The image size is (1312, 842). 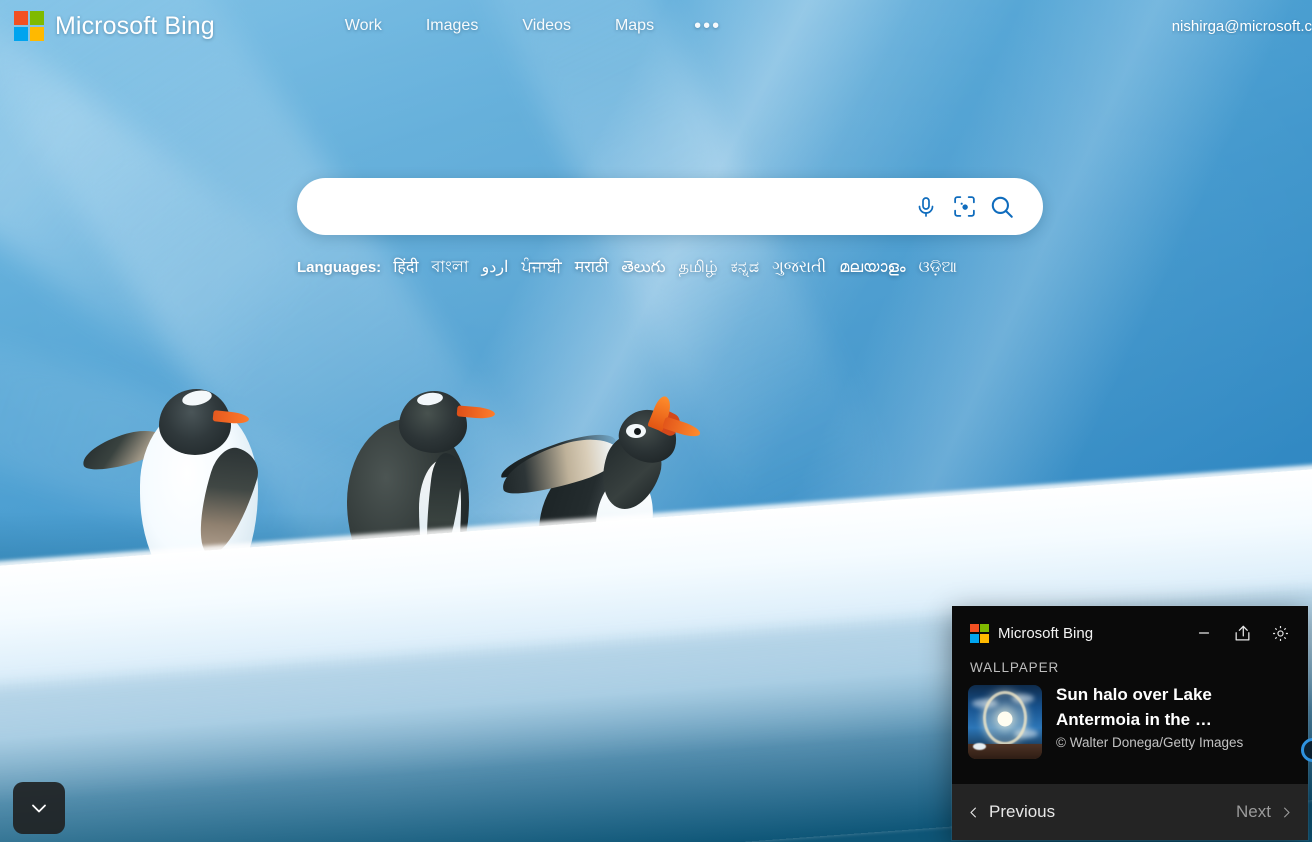 I want to click on circle-badge-icon, so click(x=1306, y=750).